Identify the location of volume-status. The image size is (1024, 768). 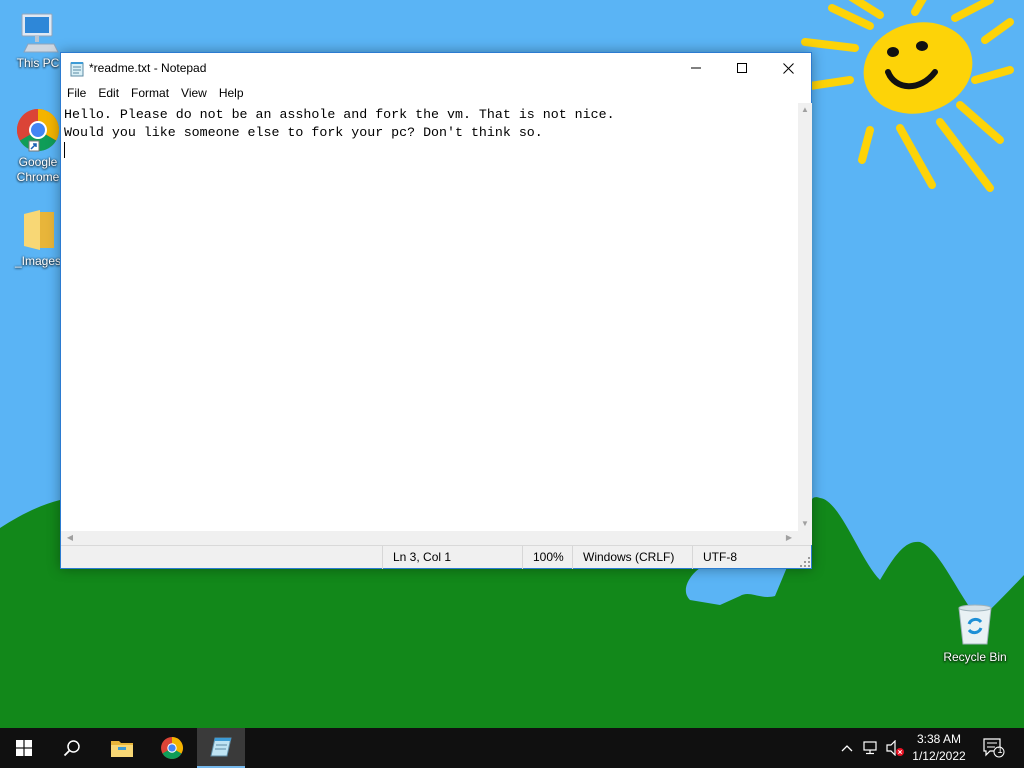
(895, 748).